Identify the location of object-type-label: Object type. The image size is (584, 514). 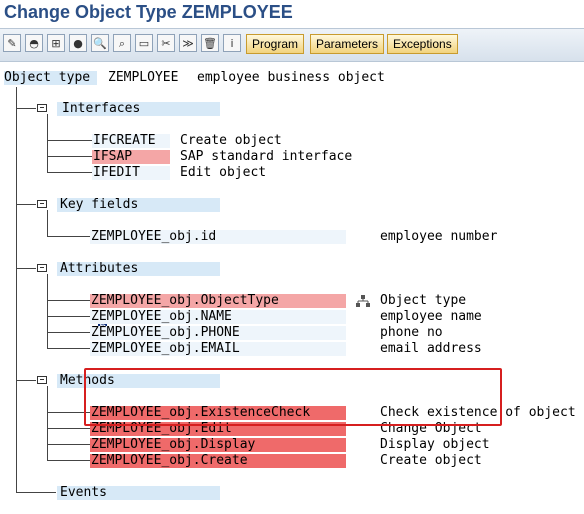
(47, 77).